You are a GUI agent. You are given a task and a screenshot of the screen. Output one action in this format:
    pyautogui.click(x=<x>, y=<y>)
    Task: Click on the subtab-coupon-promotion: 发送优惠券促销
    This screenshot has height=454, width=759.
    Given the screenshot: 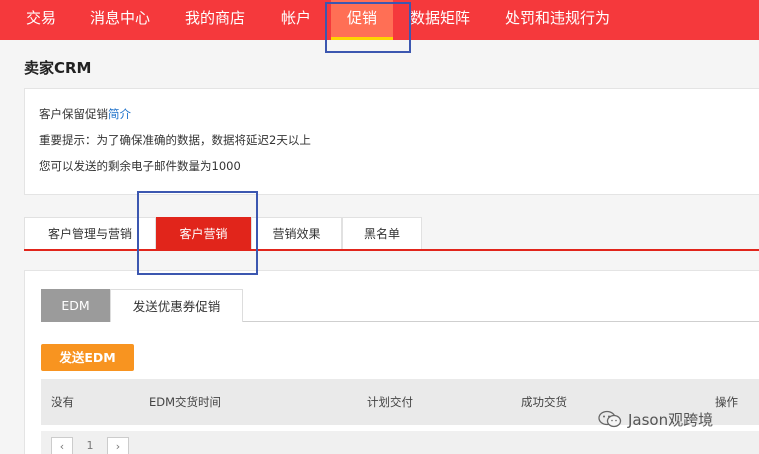 What is the action you would take?
    pyautogui.click(x=176, y=305)
    